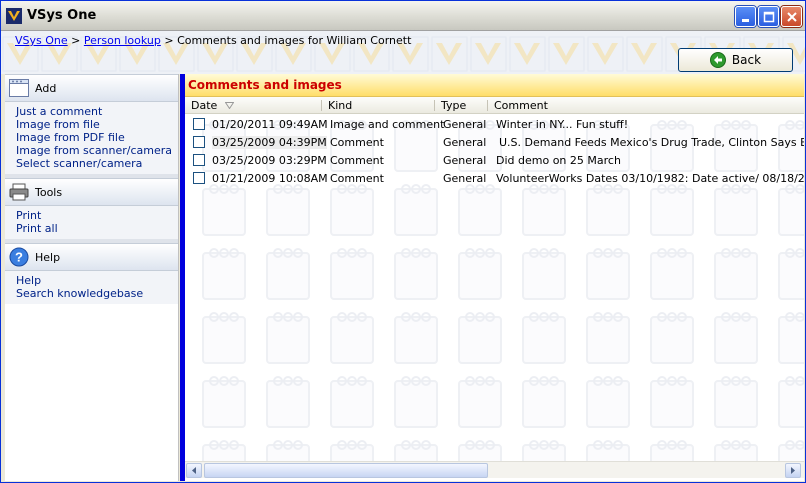  I want to click on maximize-icon, so click(769, 17).